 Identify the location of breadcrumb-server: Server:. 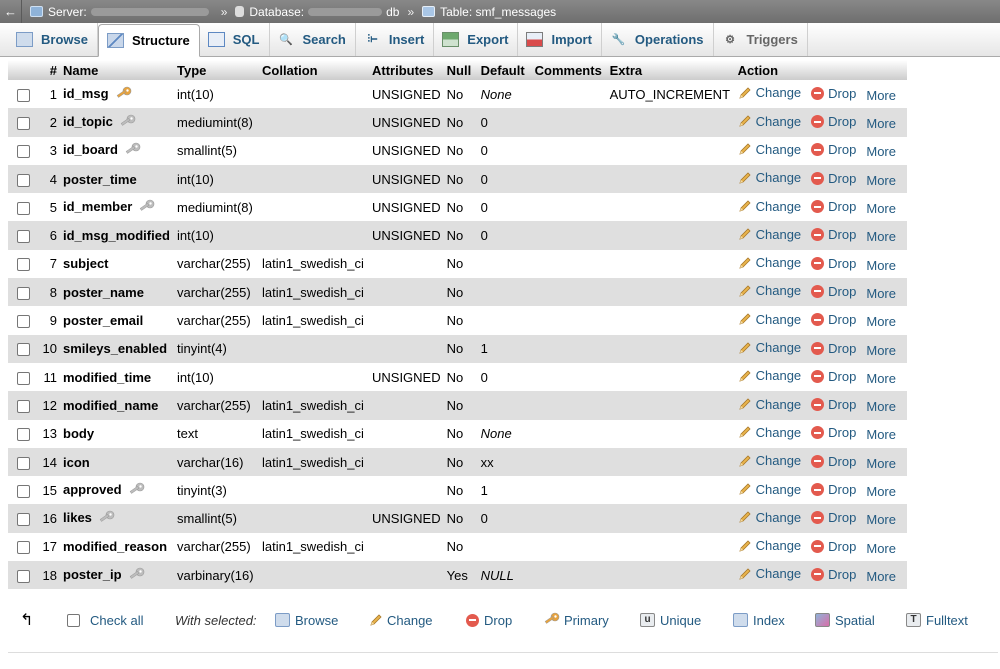
(121, 12).